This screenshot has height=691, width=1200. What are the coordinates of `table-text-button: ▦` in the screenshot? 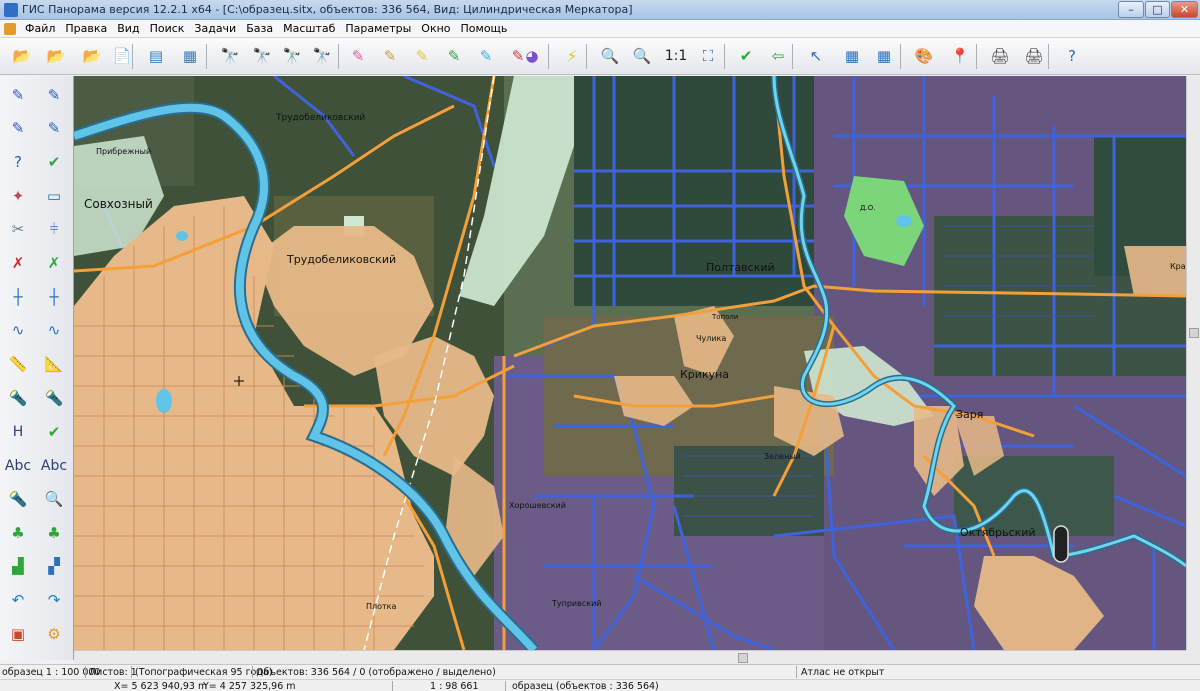 It's located at (884, 56).